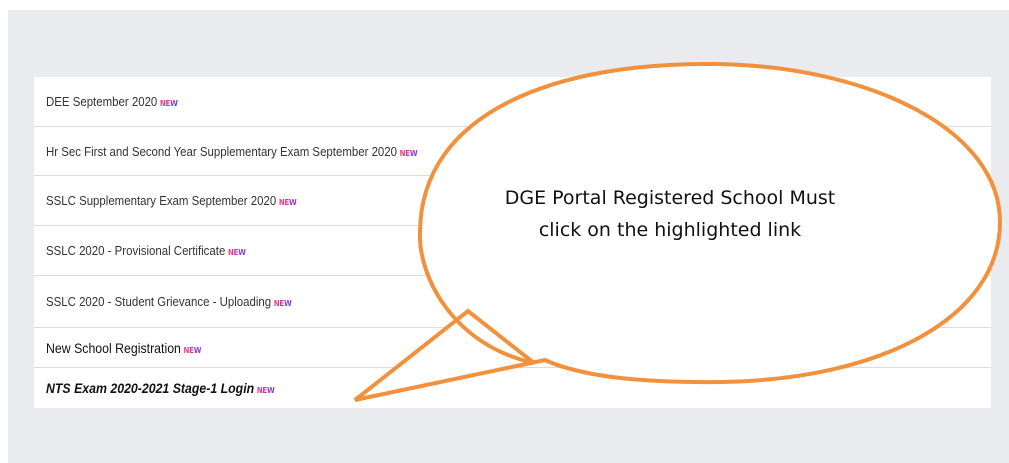  Describe the element at coordinates (160, 388) in the screenshot. I see `link-label: NTS Exam 2020-2021 Stage-1 Login NEW` at that location.